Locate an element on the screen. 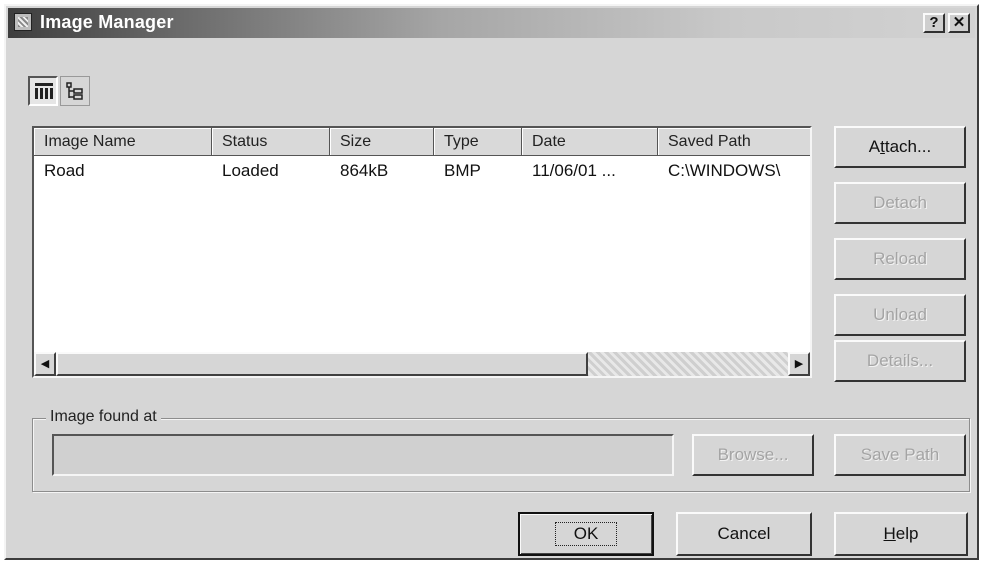 The height and width of the screenshot is (564, 983). list-view-button is located at coordinates (43, 91).